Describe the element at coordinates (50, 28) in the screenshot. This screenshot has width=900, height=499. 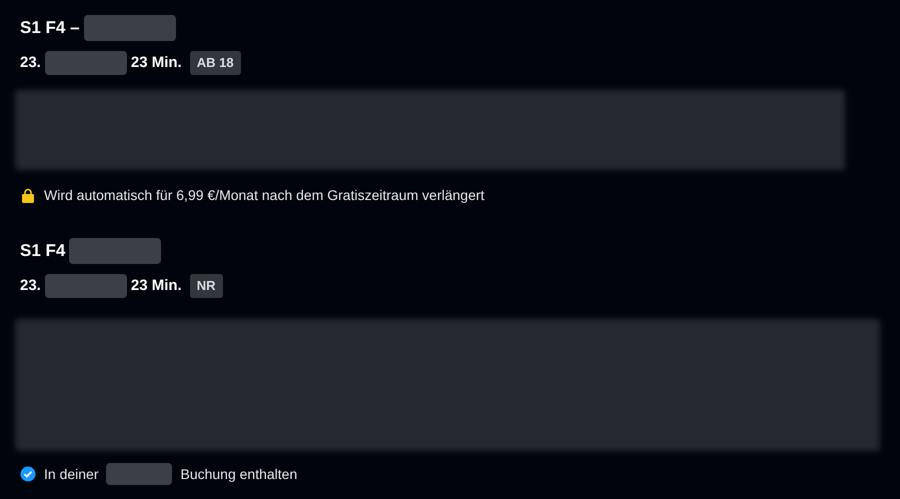
I see `episode-title: S1 F4 –` at that location.